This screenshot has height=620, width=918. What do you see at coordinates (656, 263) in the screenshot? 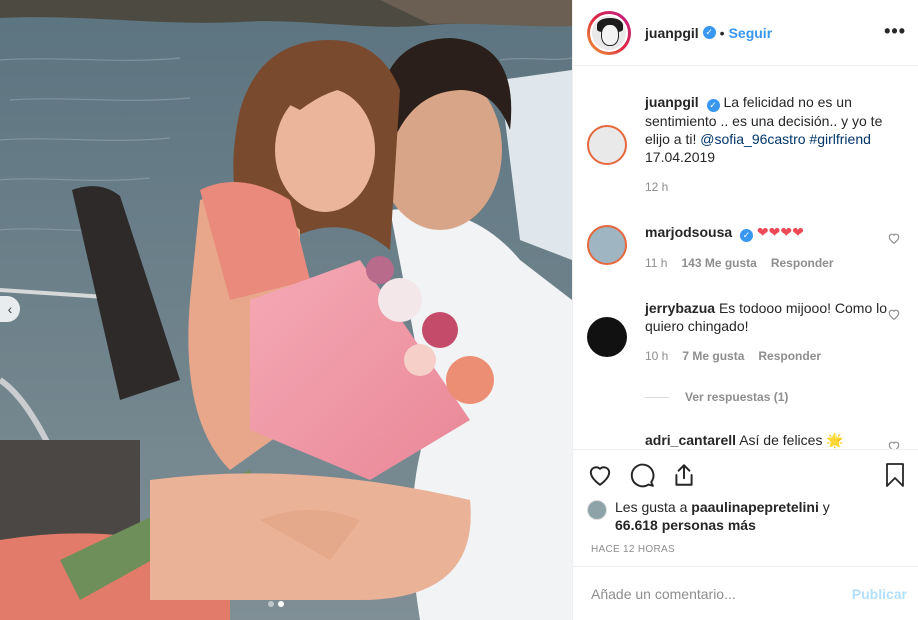
I see `comment-time: 11 h` at bounding box center [656, 263].